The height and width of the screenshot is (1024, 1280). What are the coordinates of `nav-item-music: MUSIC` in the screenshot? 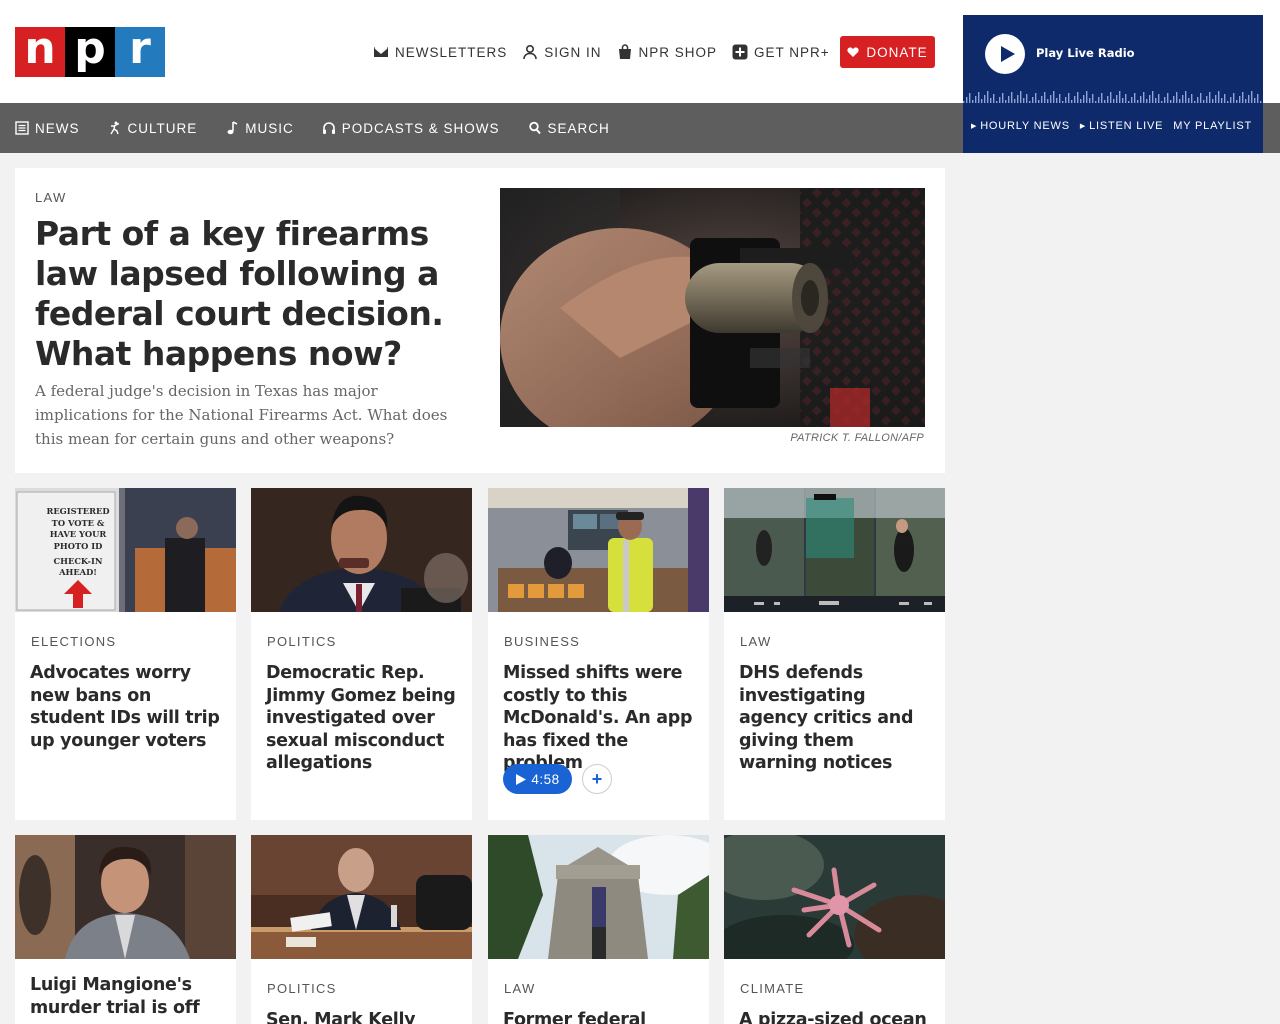 It's located at (259, 128).